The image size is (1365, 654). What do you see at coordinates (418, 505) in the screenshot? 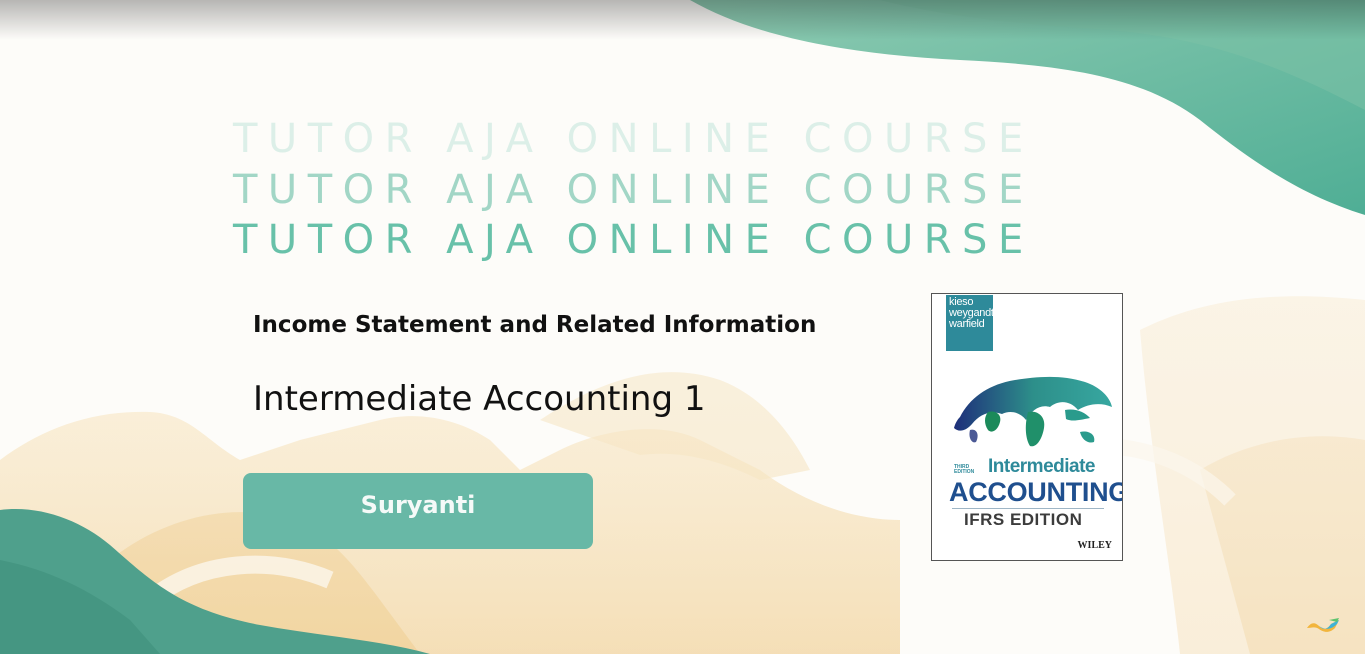
I see `presenter-name: Suryanti` at bounding box center [418, 505].